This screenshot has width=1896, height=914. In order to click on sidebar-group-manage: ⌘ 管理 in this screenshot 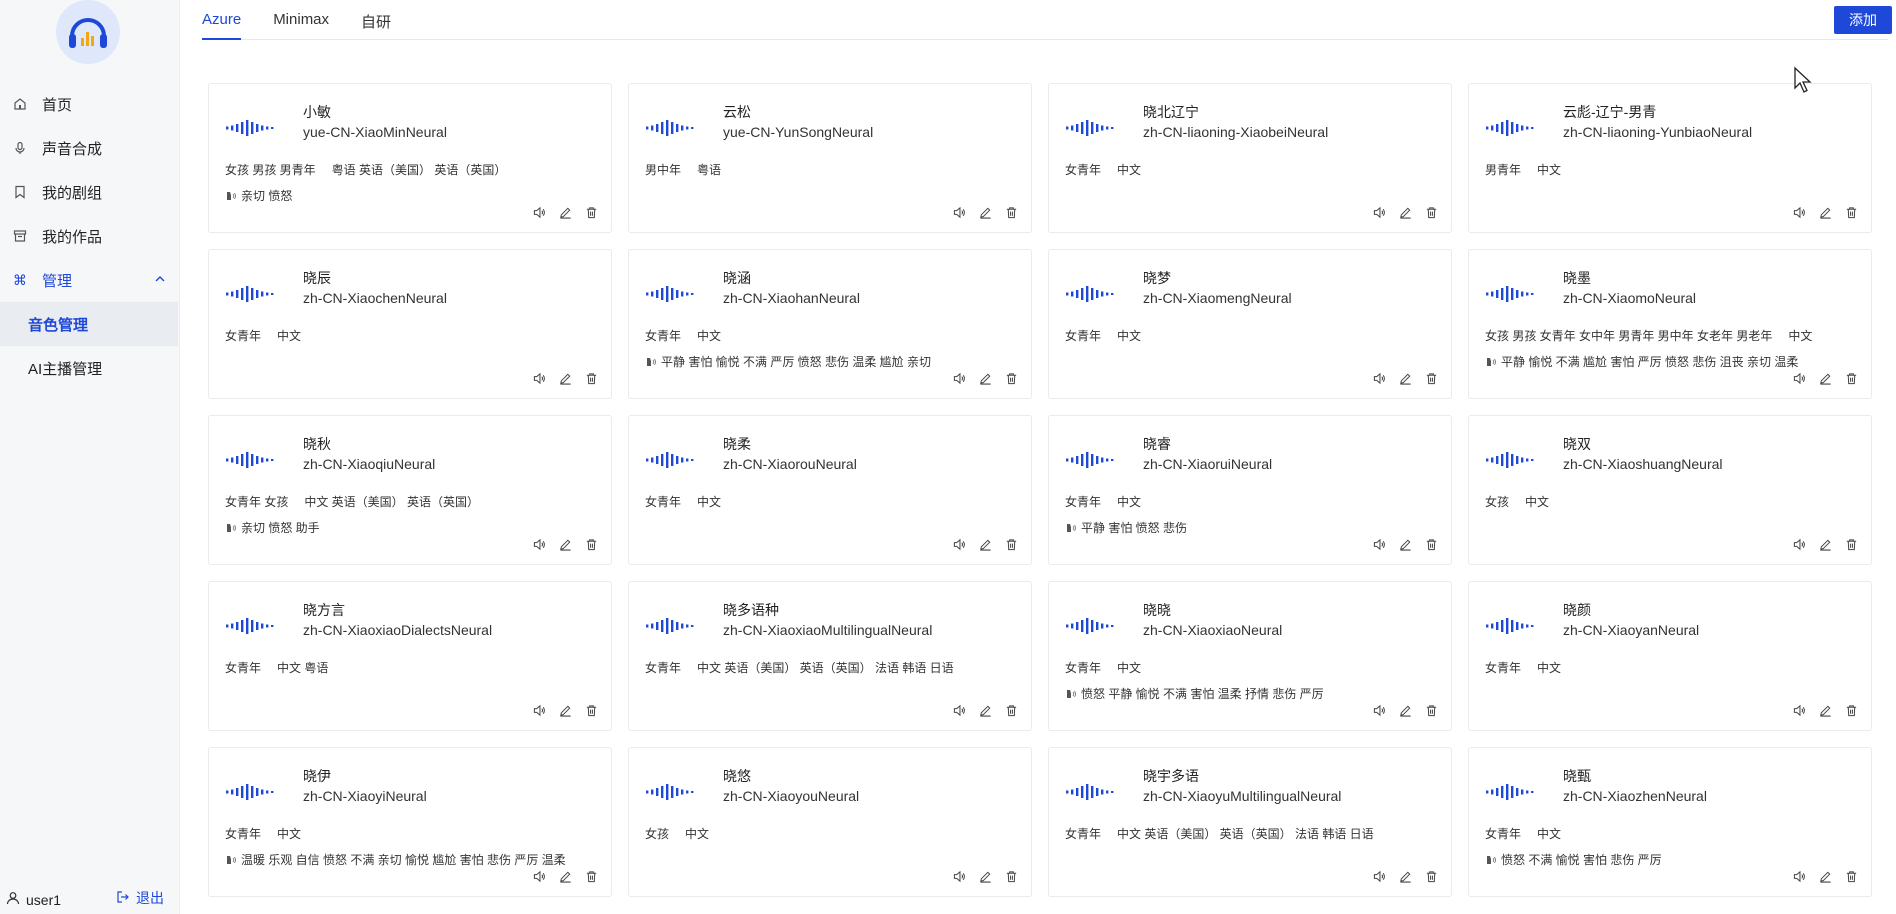, I will do `click(90, 280)`.